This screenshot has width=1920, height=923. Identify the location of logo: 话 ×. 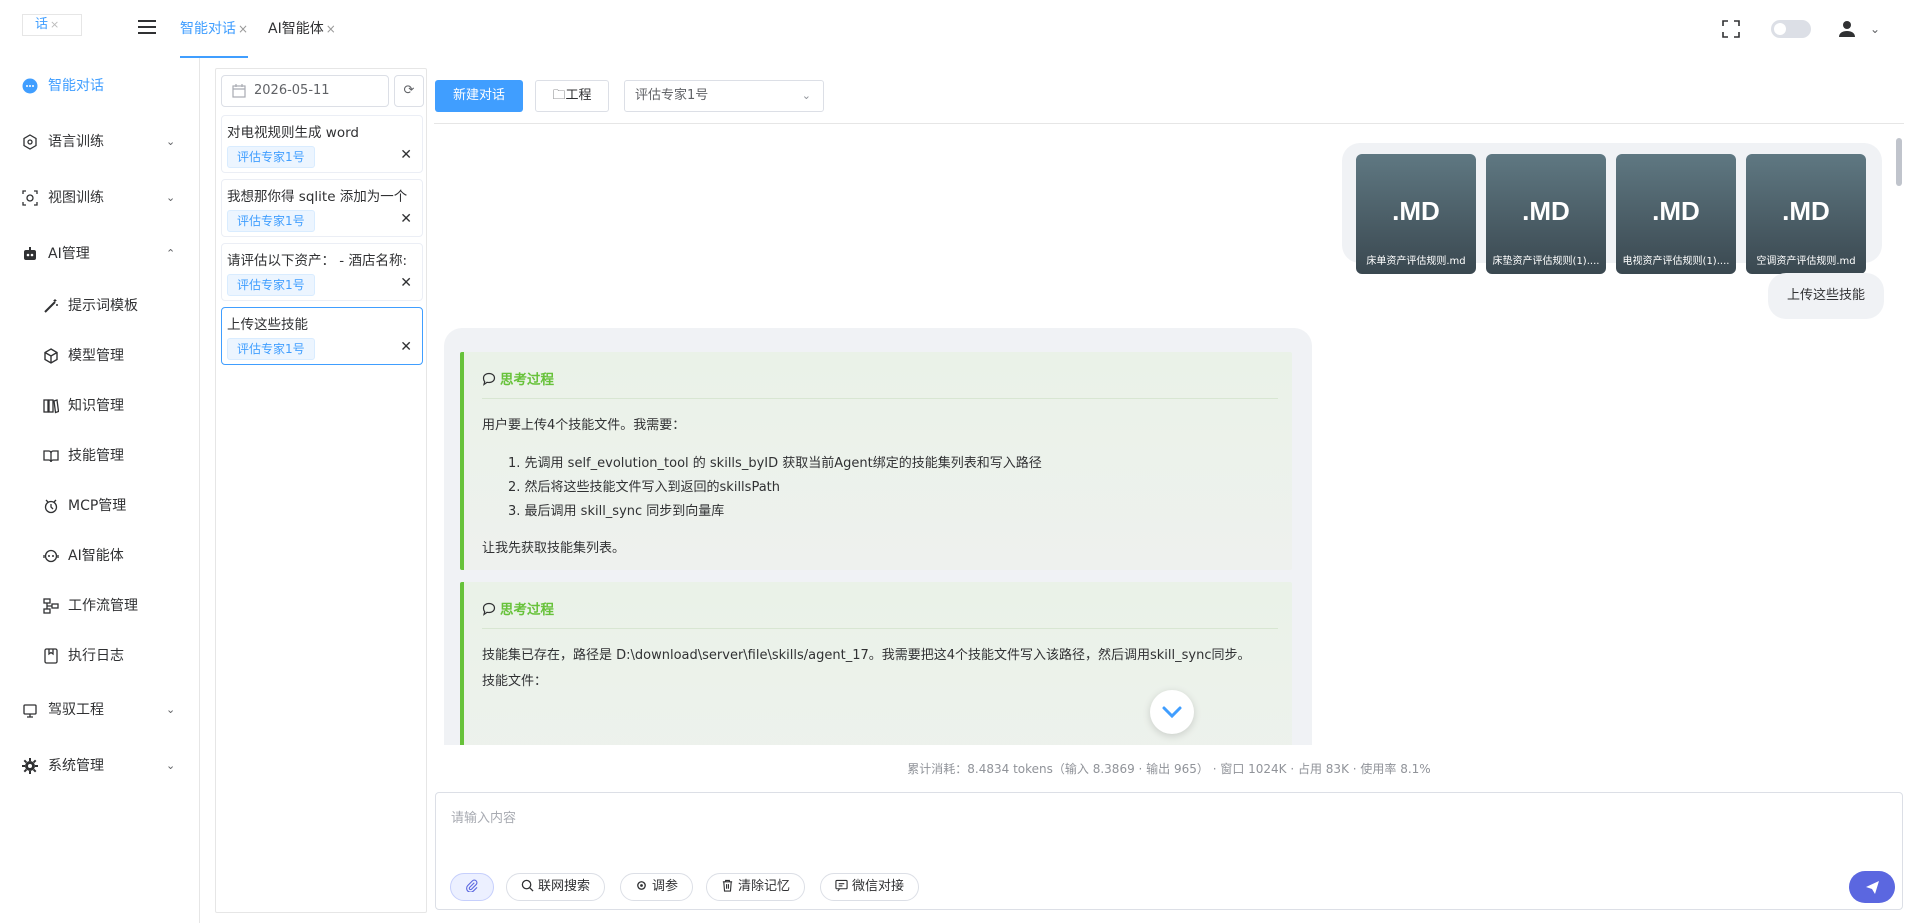
(55, 29).